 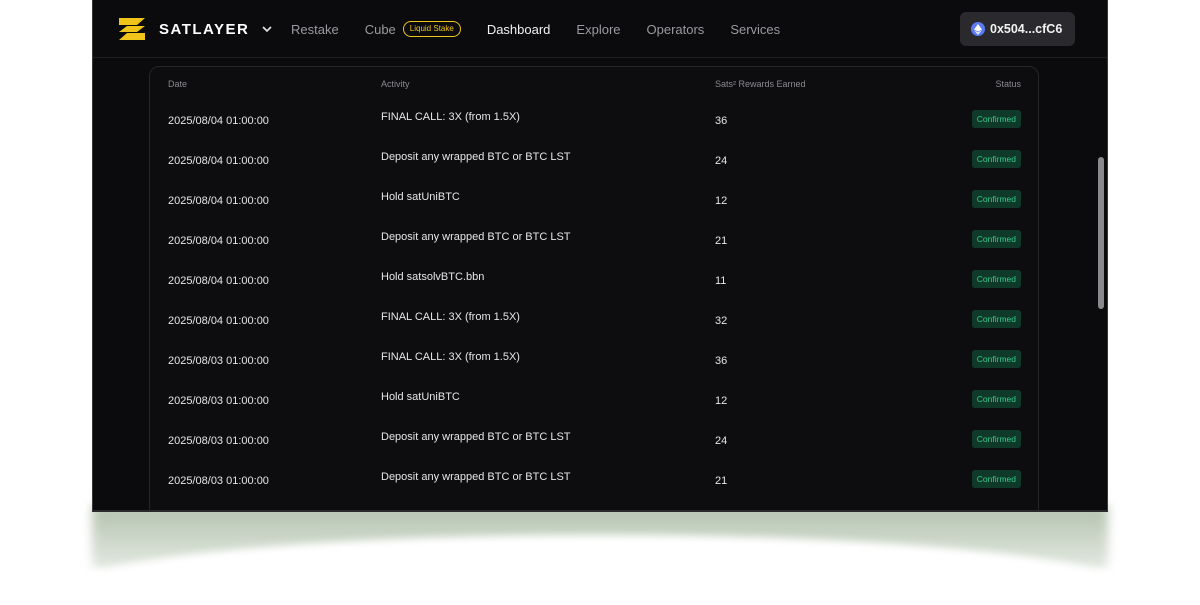 I want to click on nav-explore-label: Explore, so click(x=598, y=29).